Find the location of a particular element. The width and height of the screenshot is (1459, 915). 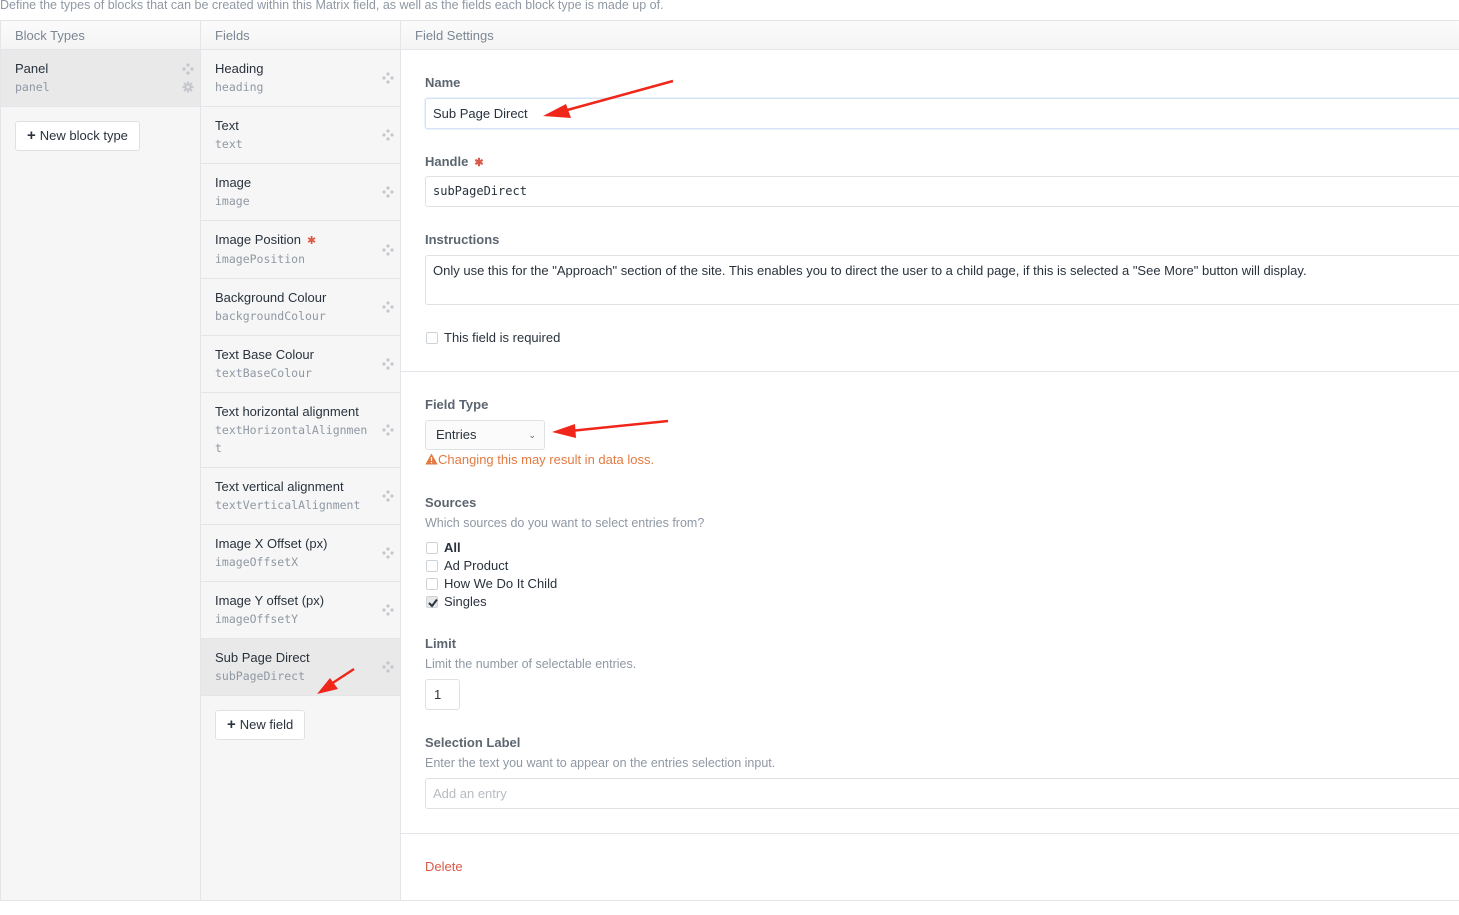

source-option: How We Do It Child is located at coordinates (491, 583).